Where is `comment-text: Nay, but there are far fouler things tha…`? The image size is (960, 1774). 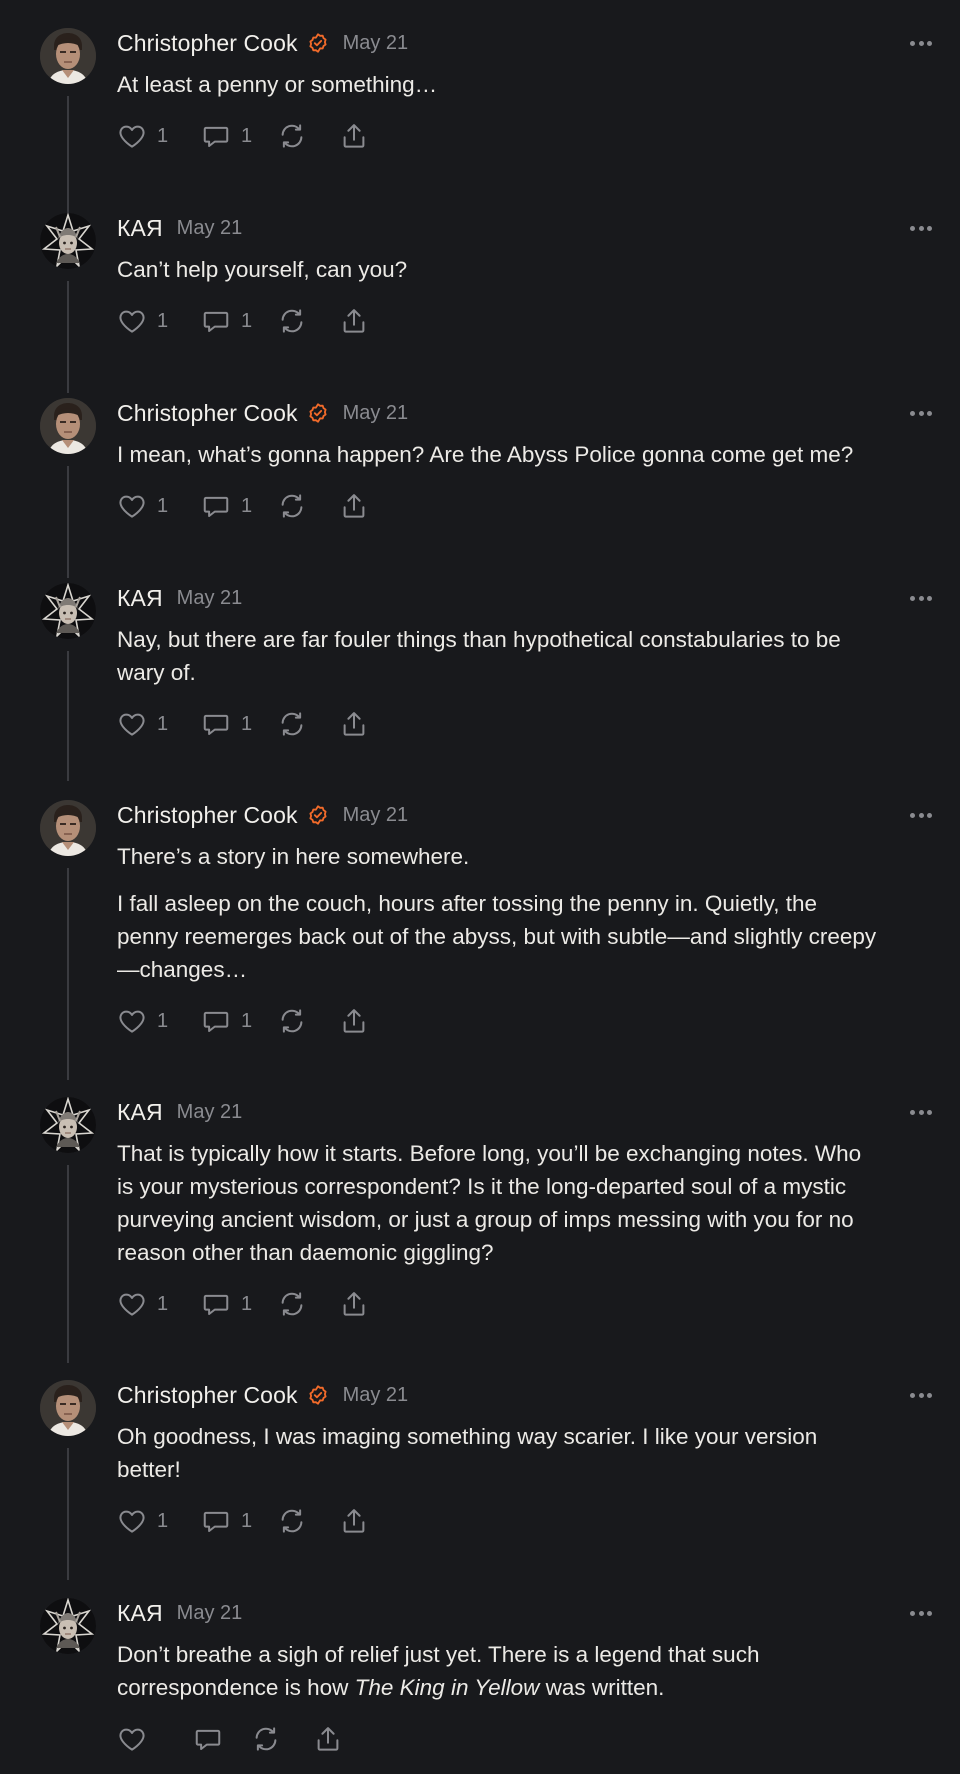
comment-text: Nay, but there are far fouler things tha… is located at coordinates (479, 656).